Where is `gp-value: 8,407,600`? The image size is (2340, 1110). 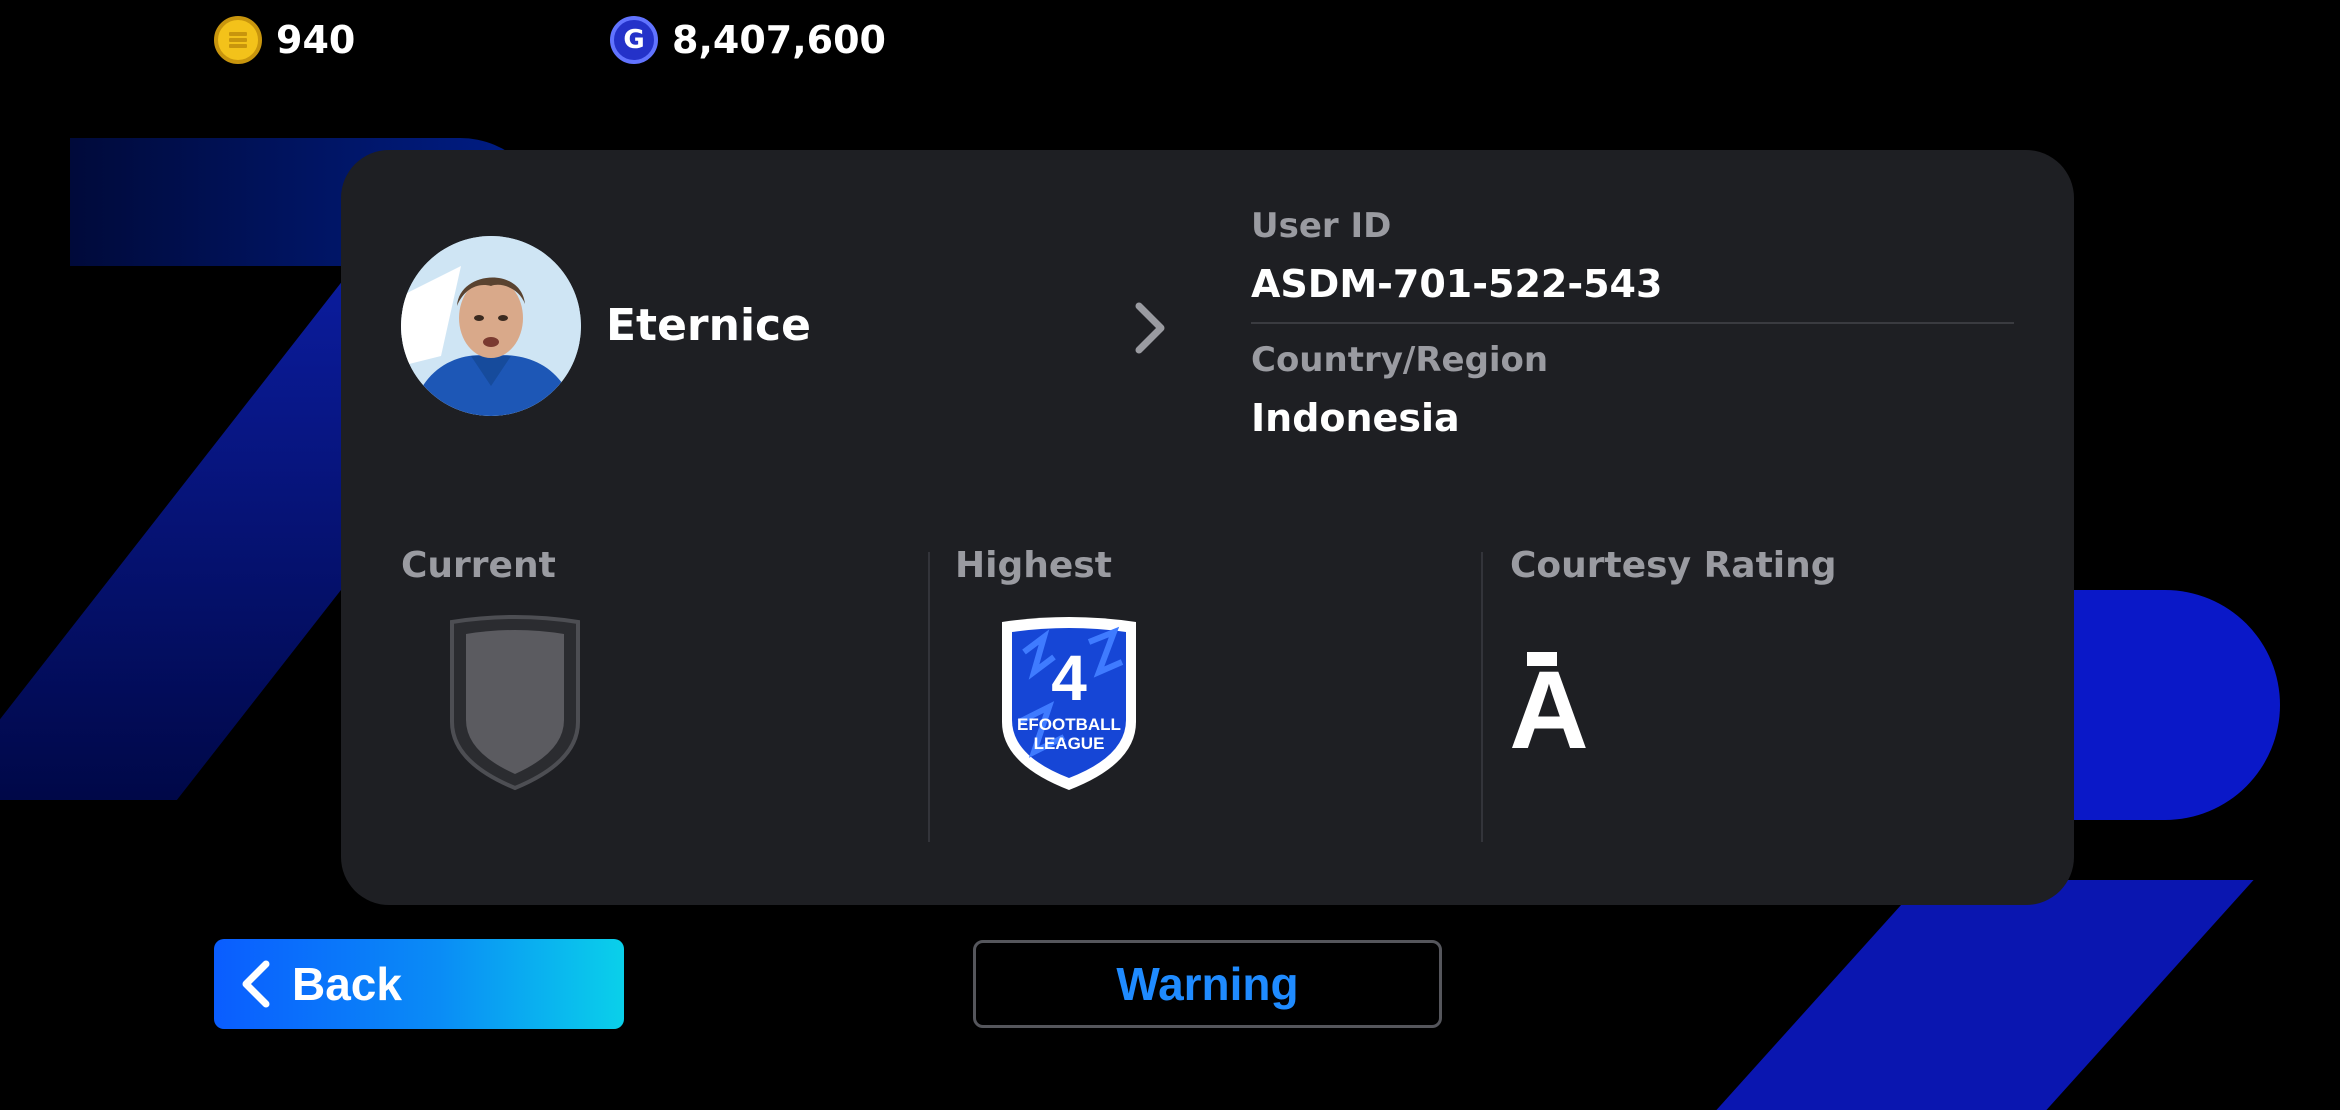
gp-value: 8,407,600 is located at coordinates (779, 40).